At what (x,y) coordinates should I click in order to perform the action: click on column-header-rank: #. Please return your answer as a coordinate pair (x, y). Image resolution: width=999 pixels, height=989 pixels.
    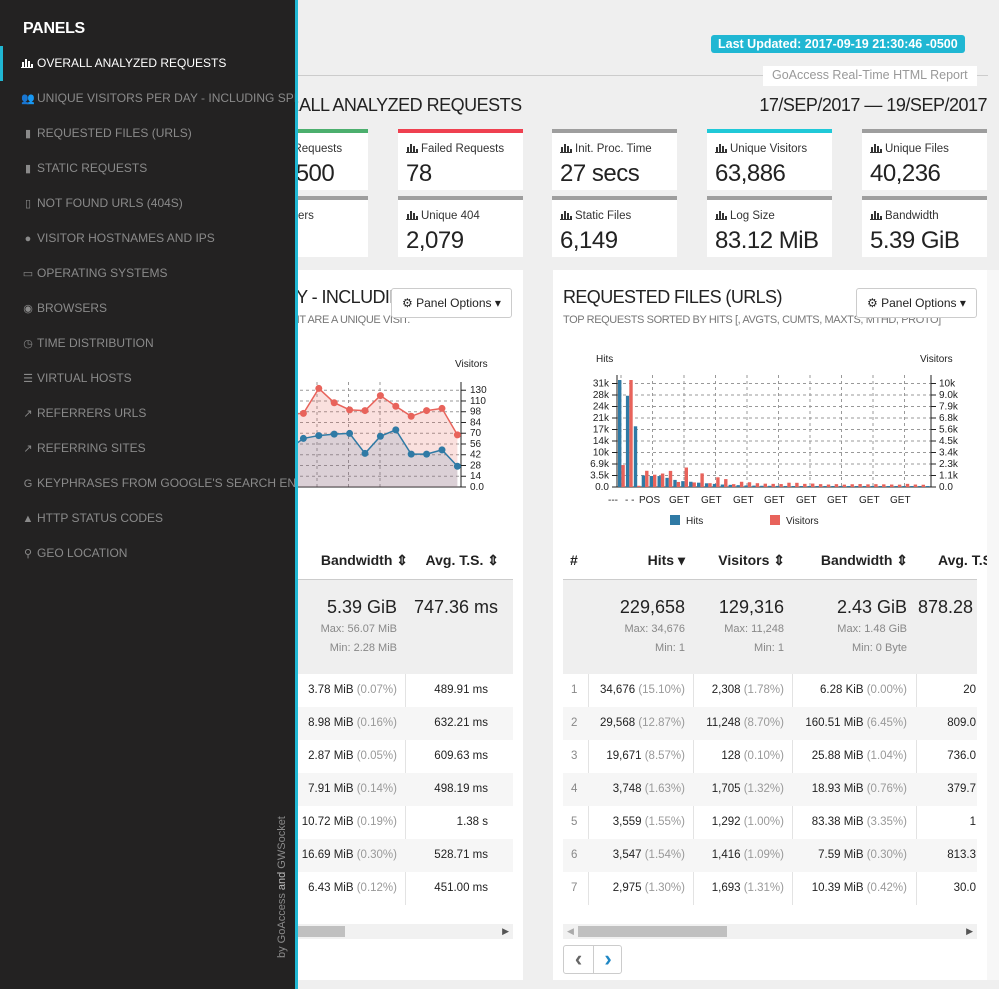
    Looking at the image, I should click on (574, 560).